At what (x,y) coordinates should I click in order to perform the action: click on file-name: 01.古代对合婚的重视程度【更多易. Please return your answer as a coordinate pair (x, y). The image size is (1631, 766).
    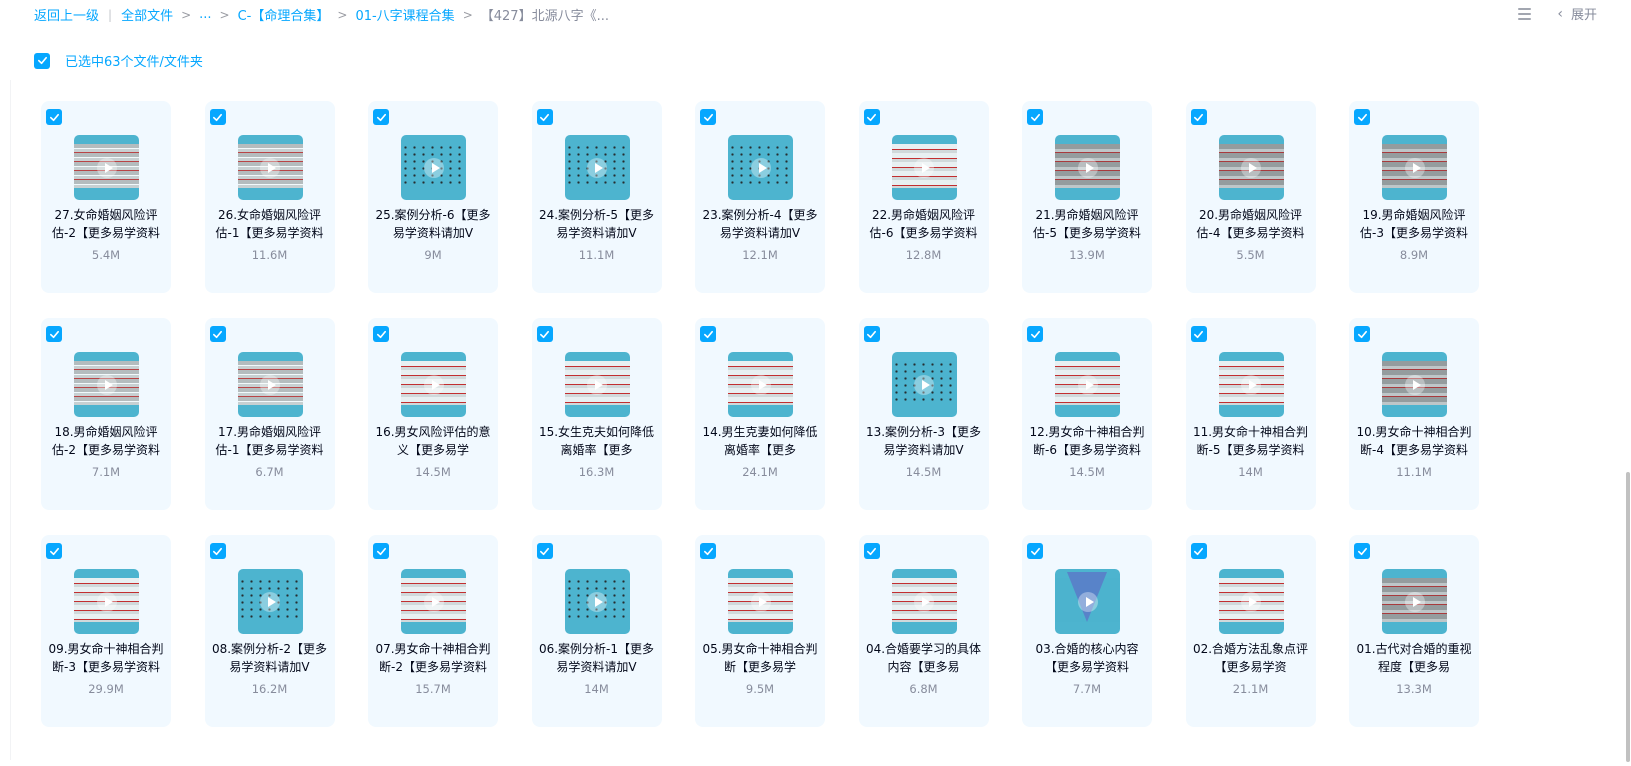
    Looking at the image, I should click on (1414, 658).